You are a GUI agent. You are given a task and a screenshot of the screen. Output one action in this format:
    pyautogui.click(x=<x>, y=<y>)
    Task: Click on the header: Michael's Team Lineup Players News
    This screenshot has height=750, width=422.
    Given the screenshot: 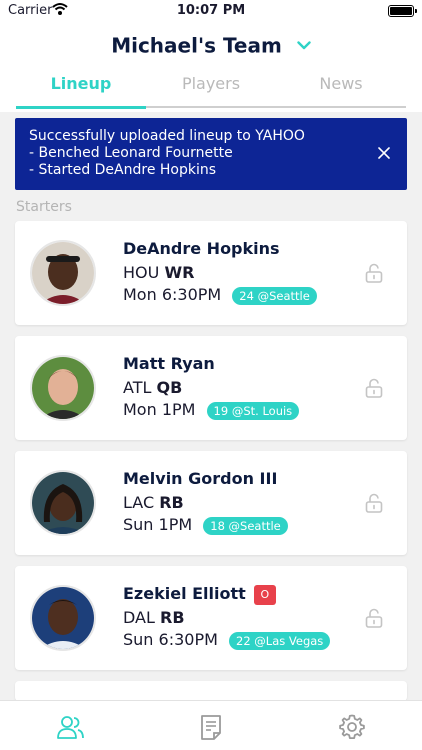 What is the action you would take?
    pyautogui.click(x=211, y=67)
    